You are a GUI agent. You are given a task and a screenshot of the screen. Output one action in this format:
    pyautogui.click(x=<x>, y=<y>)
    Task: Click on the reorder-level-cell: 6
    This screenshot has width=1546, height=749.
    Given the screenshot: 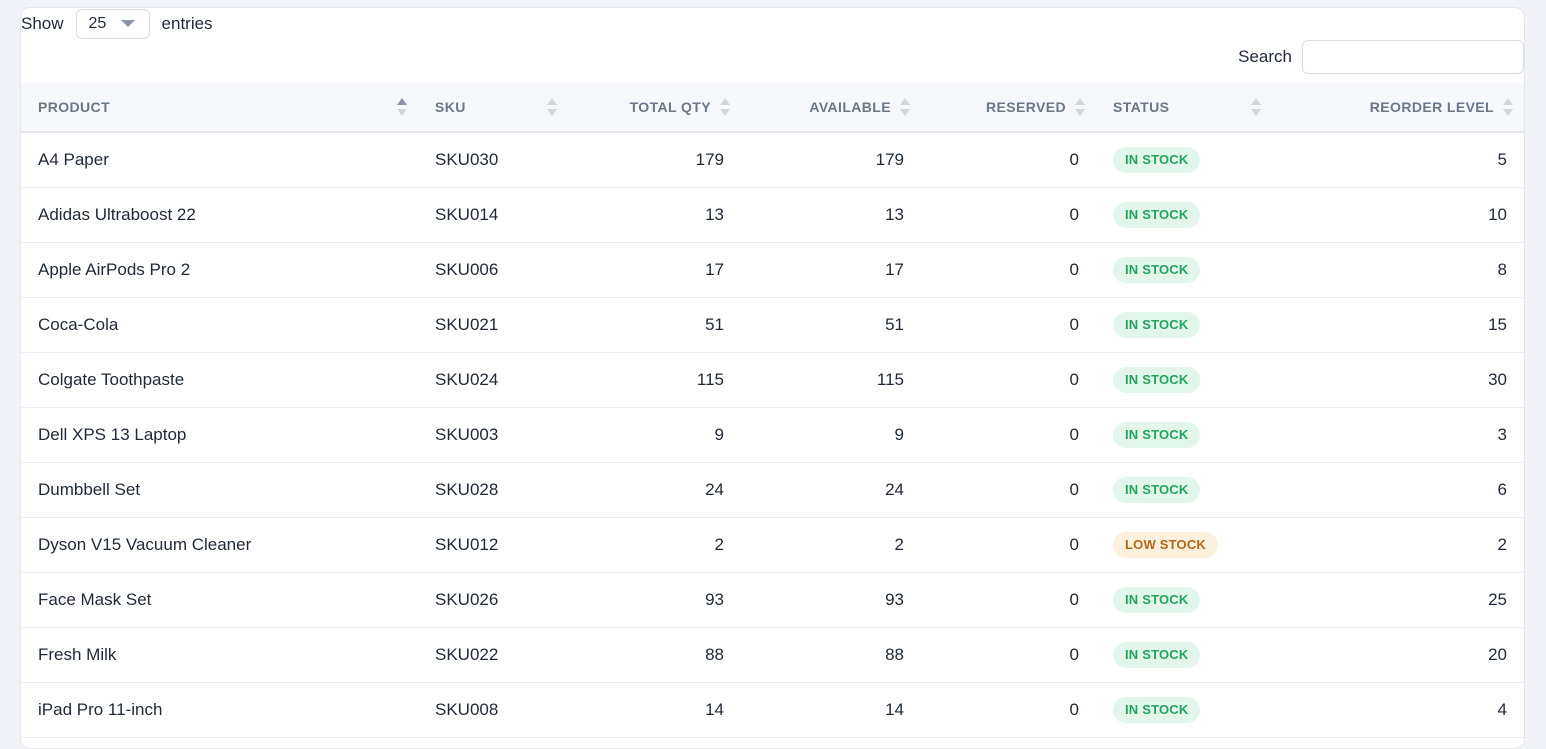 What is the action you would take?
    pyautogui.click(x=1502, y=489)
    